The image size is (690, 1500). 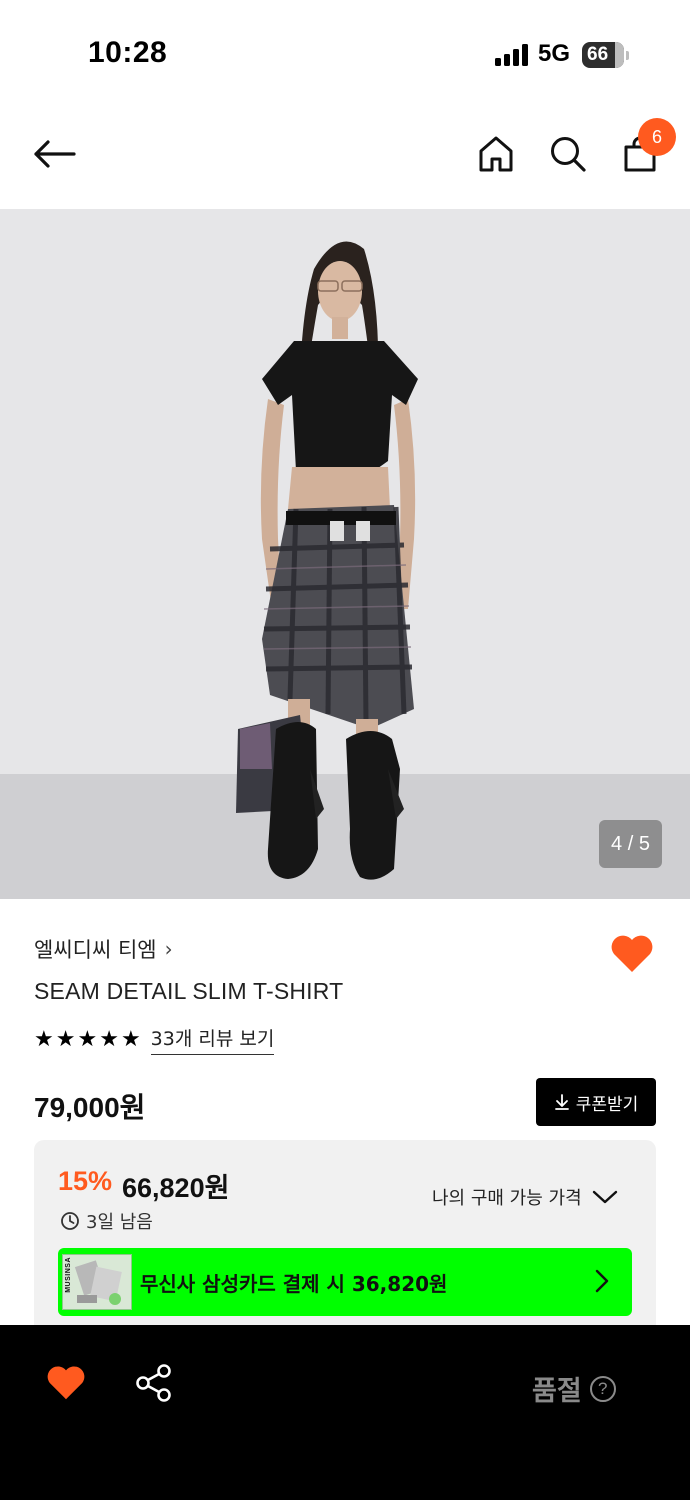 What do you see at coordinates (607, 1104) in the screenshot?
I see `get-coupon-label: 쿠폰받기` at bounding box center [607, 1104].